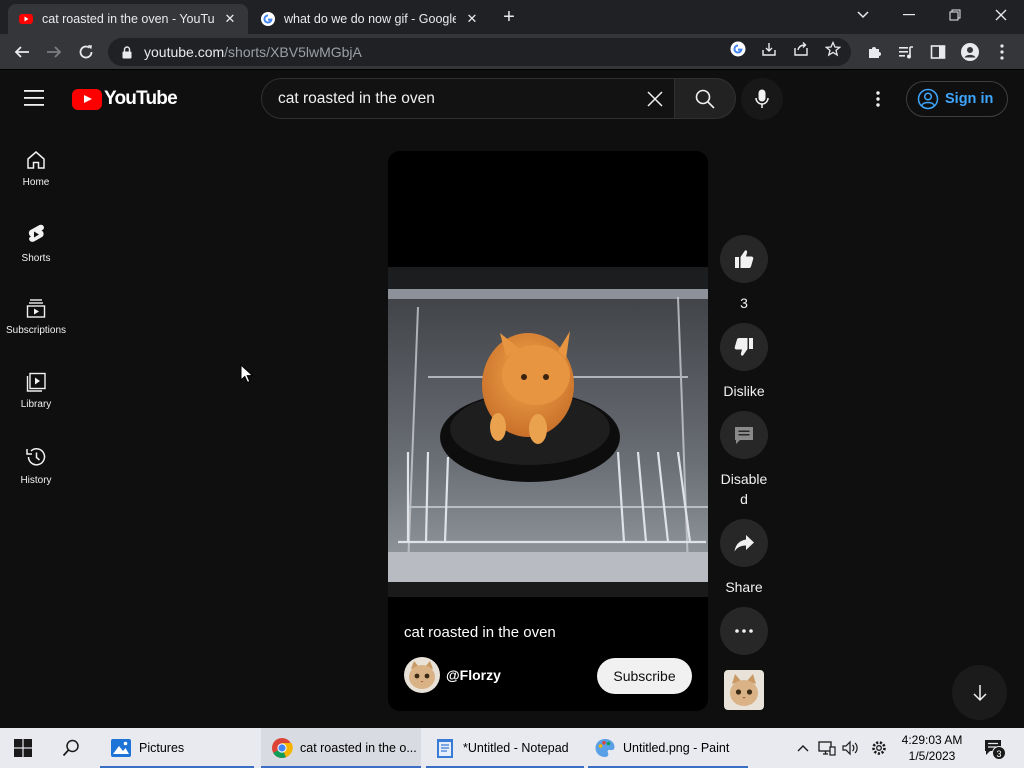 The width and height of the screenshot is (1024, 768). What do you see at coordinates (422, 675) in the screenshot?
I see `channel-avatar` at bounding box center [422, 675].